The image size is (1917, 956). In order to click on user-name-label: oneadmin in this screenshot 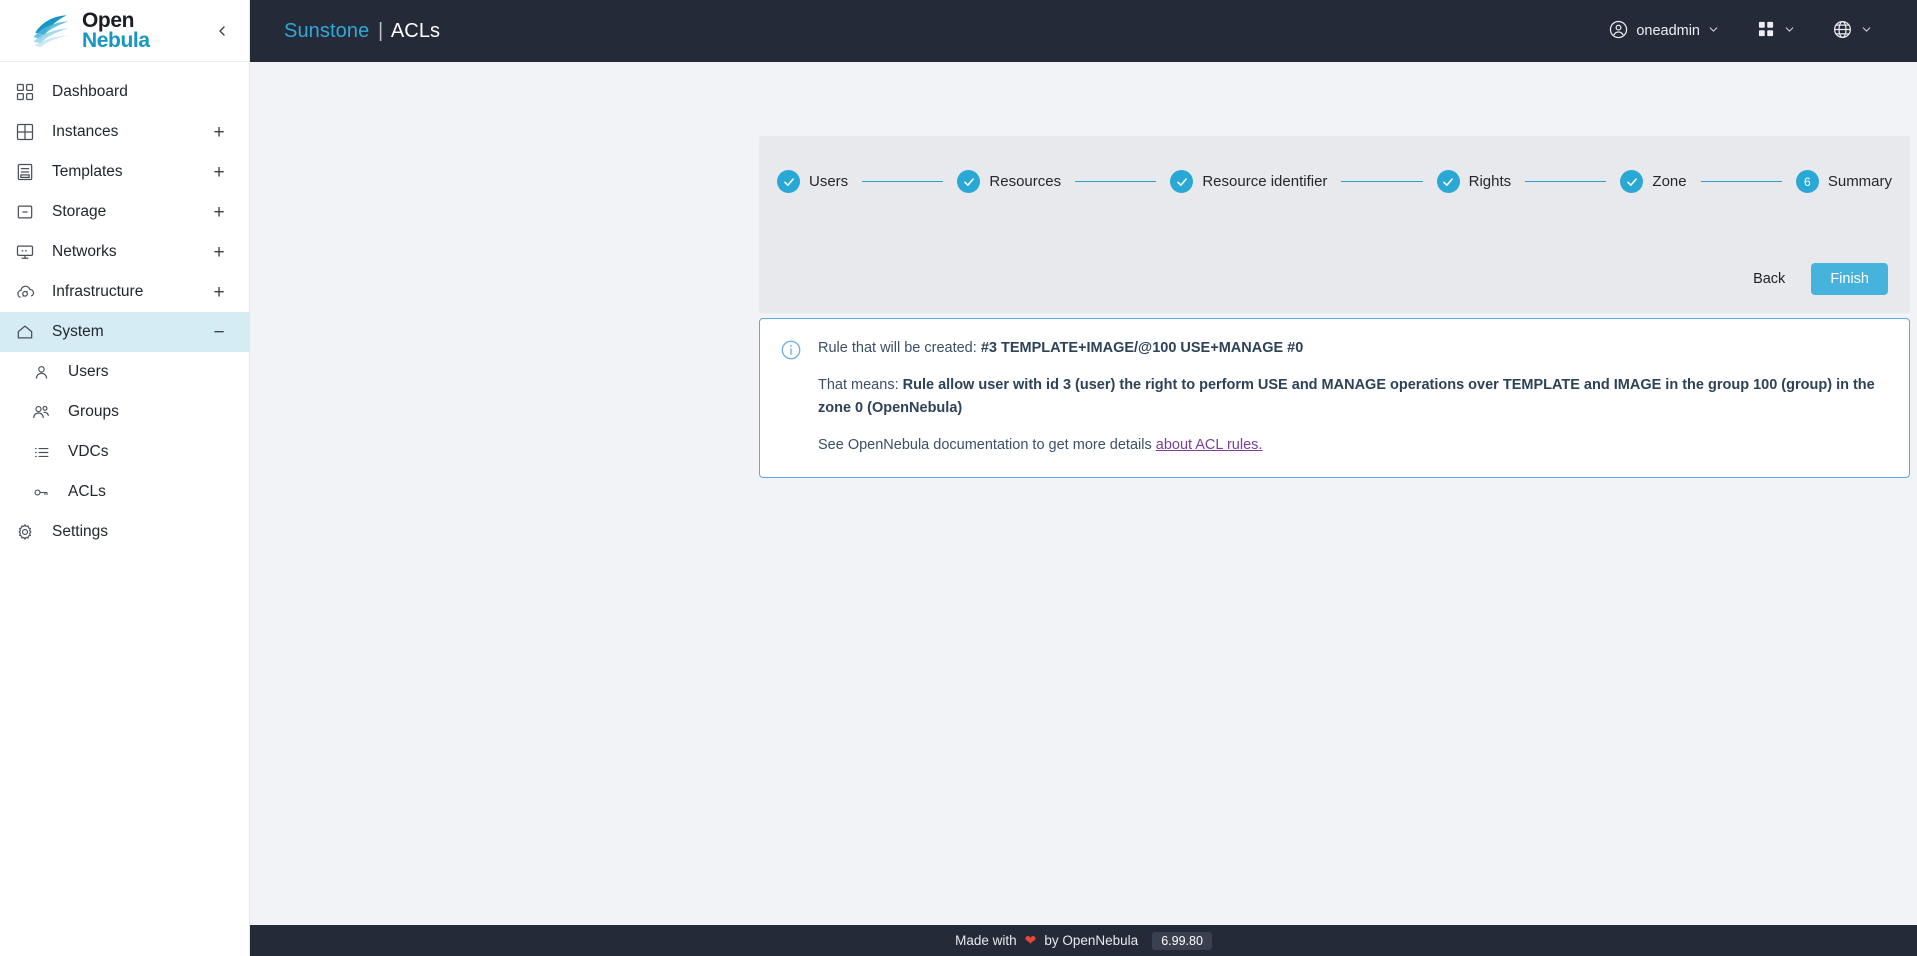, I will do `click(1668, 31)`.